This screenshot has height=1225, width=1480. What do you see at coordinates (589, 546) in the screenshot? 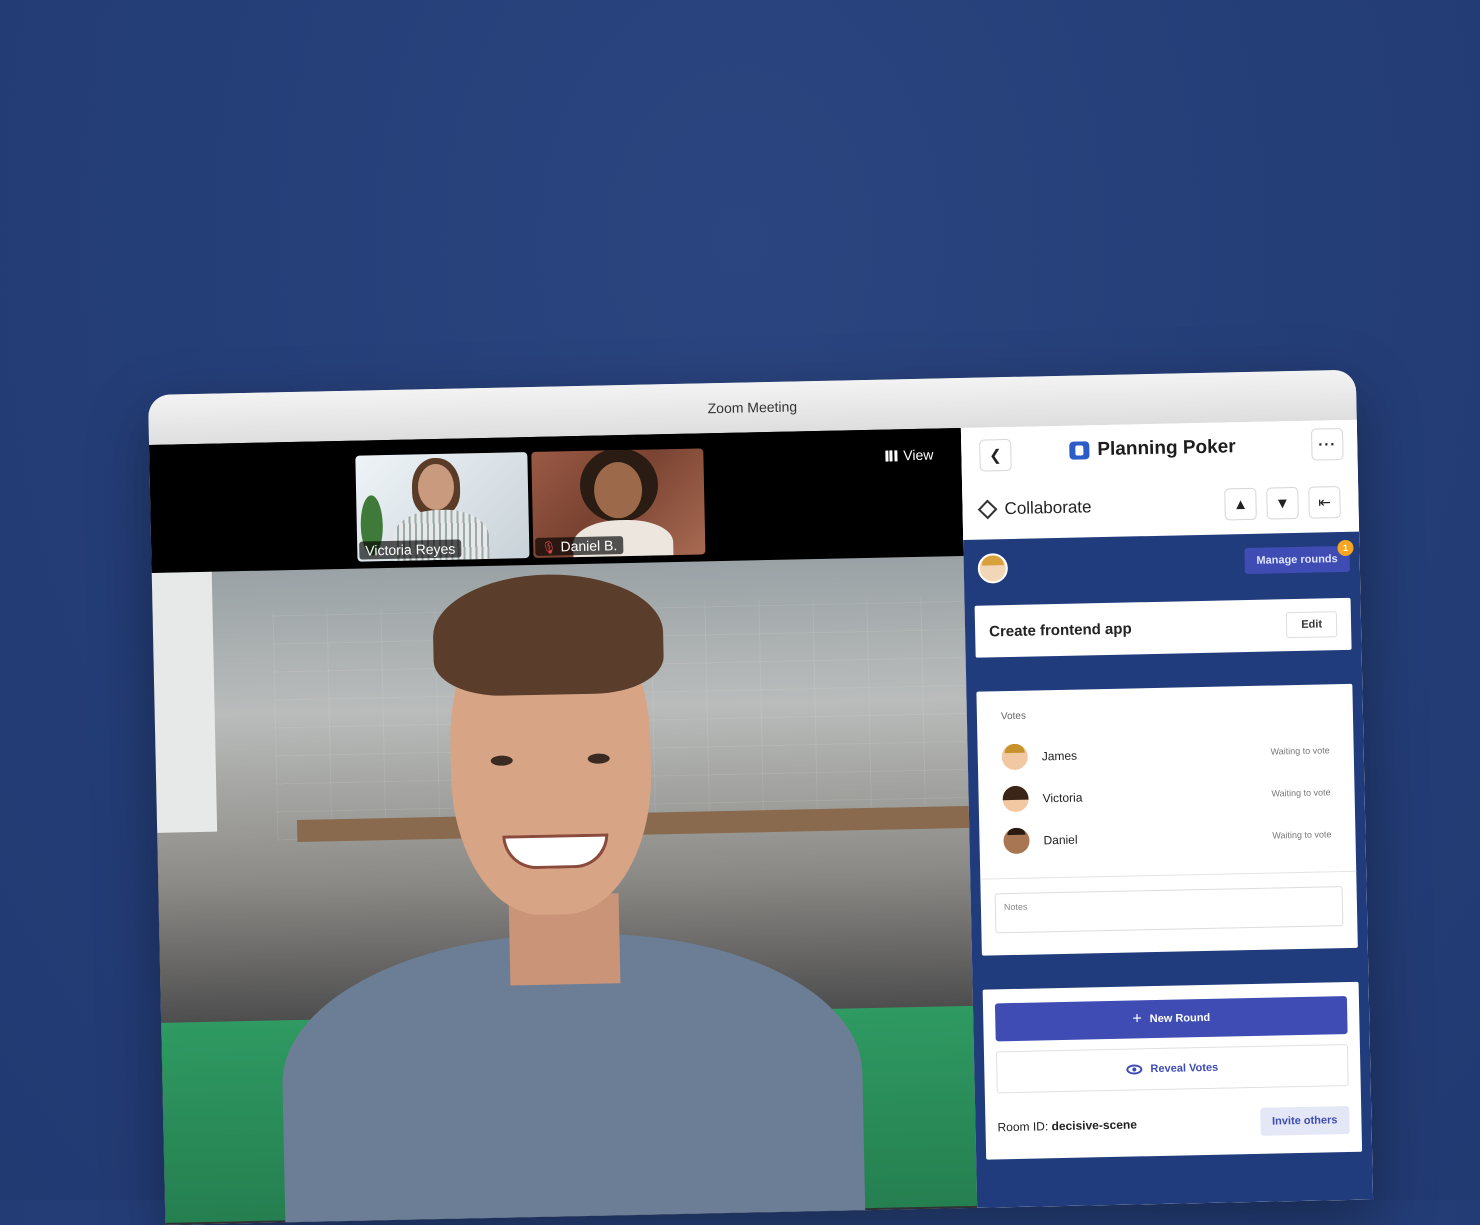
I see `participant-name: Daniel B.` at bounding box center [589, 546].